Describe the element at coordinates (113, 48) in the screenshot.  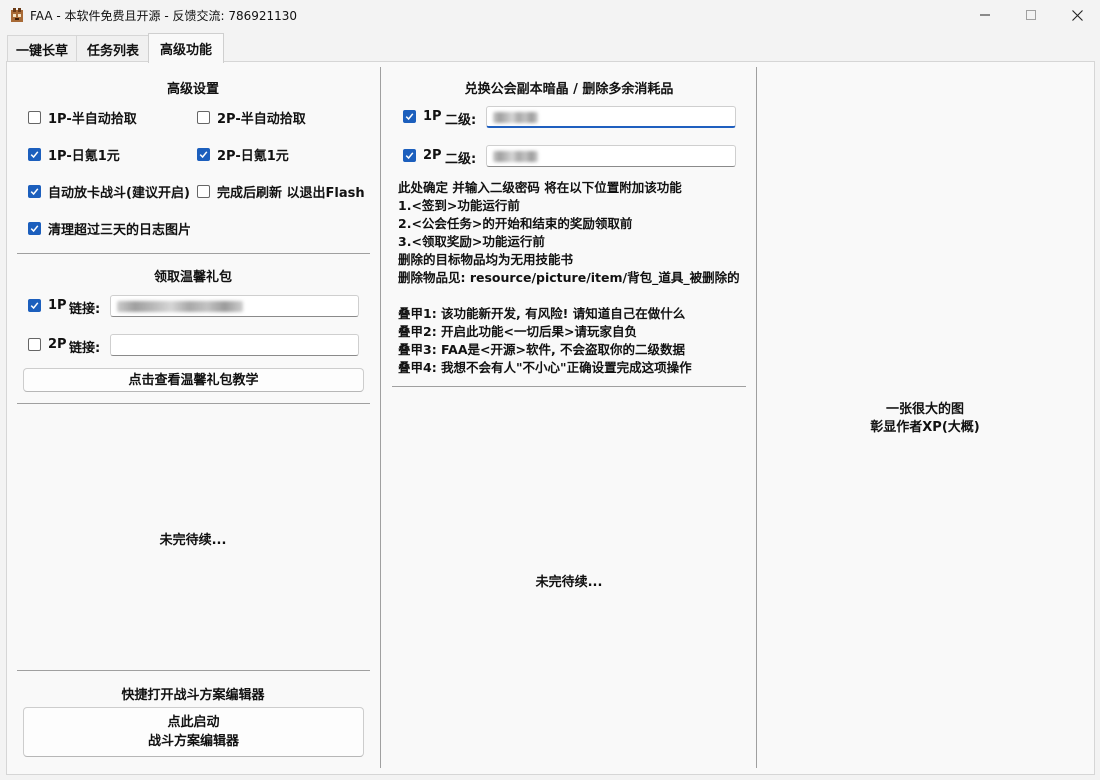
I see `tab-task-list: 任务列表` at that location.